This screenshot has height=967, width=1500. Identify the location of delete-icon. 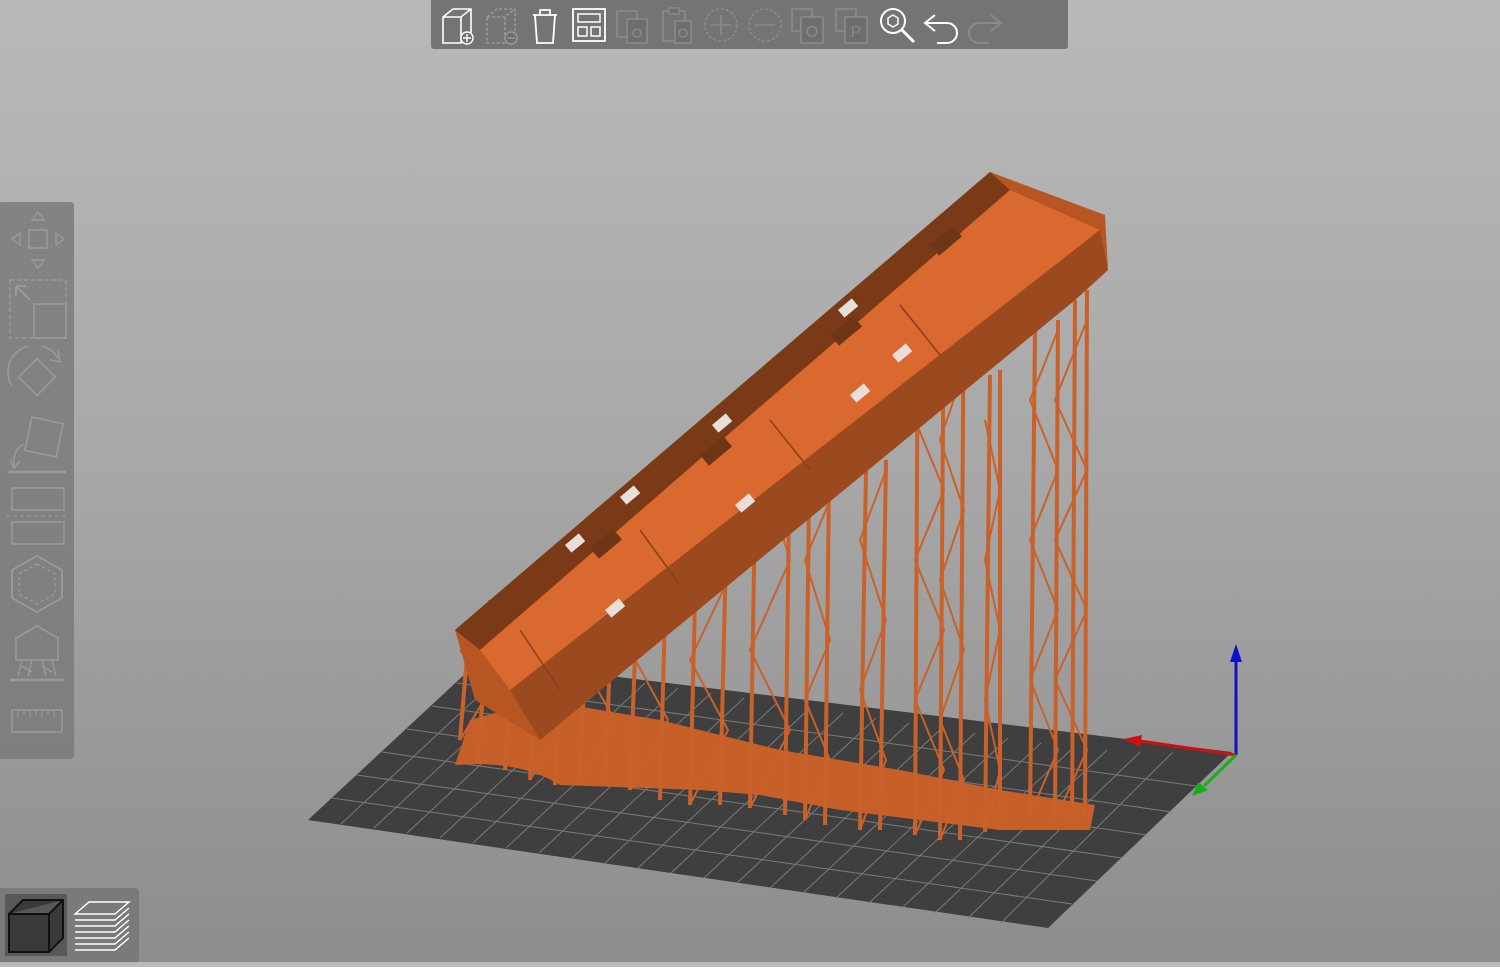
(502, 26).